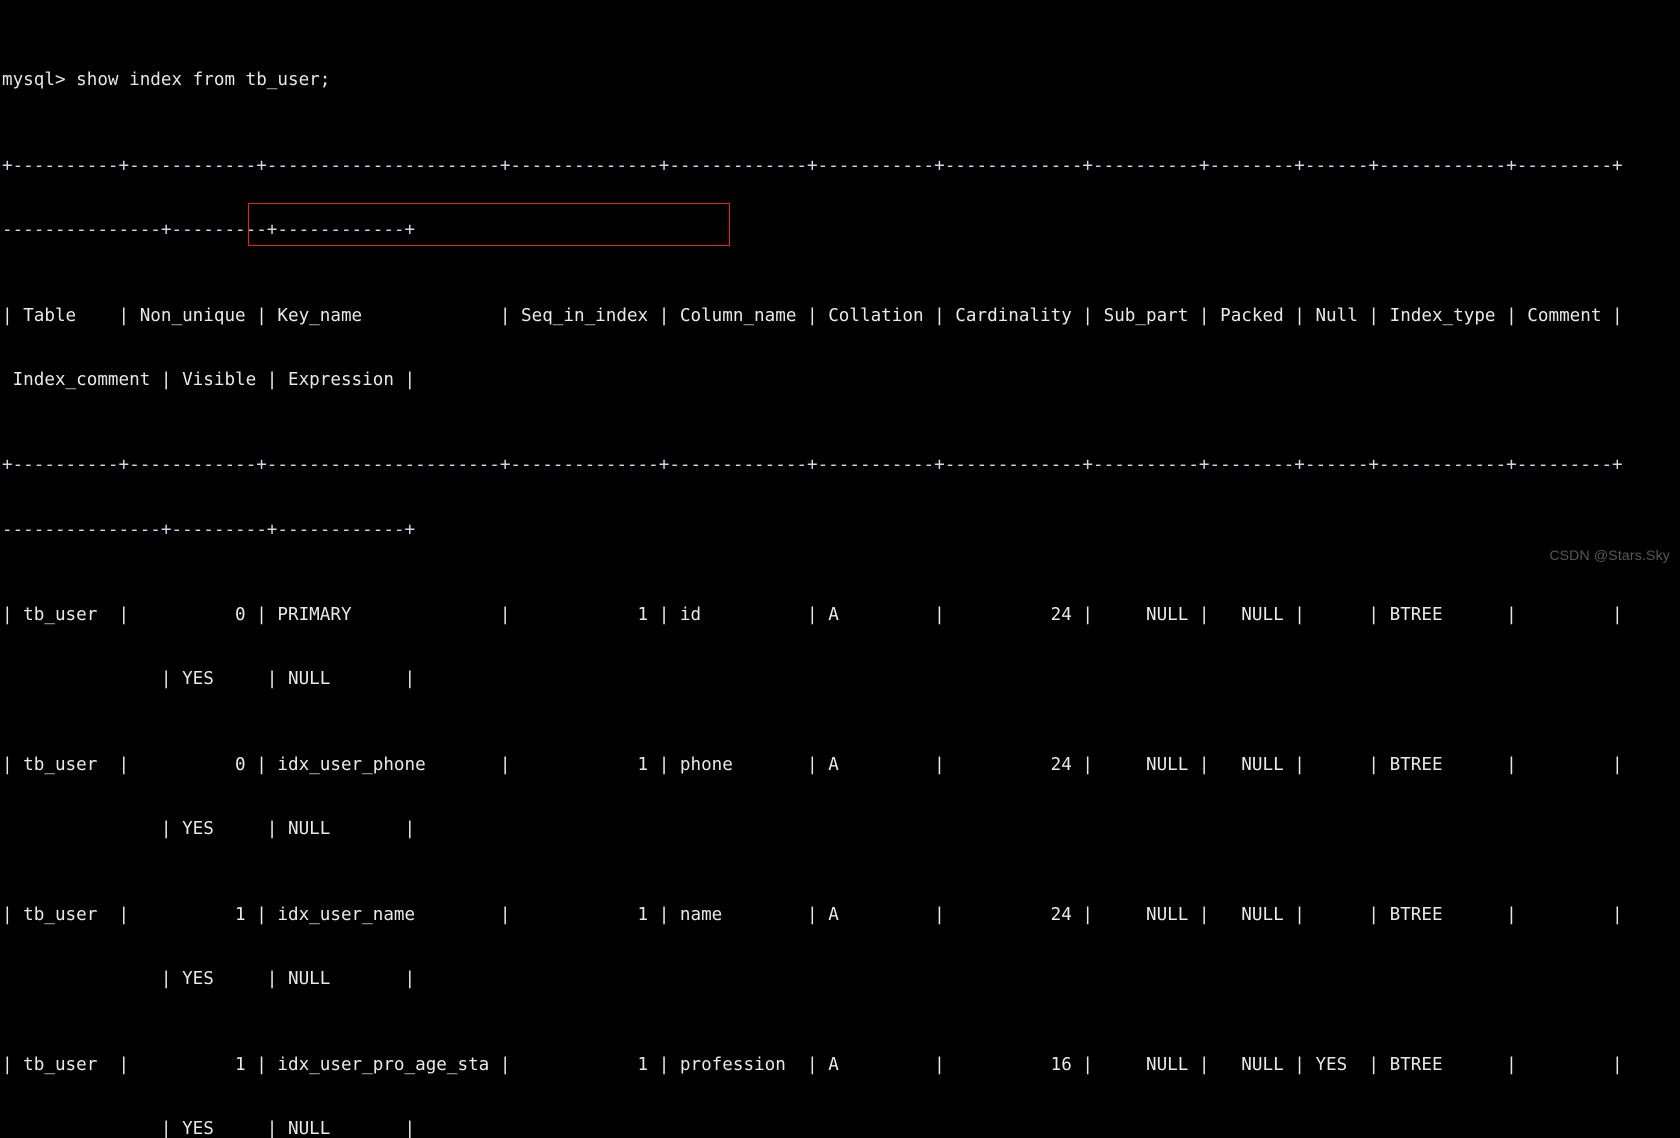  What do you see at coordinates (209, 379) in the screenshot?
I see `table-header-part2: Index_comment | Visible | Expression |` at bounding box center [209, 379].